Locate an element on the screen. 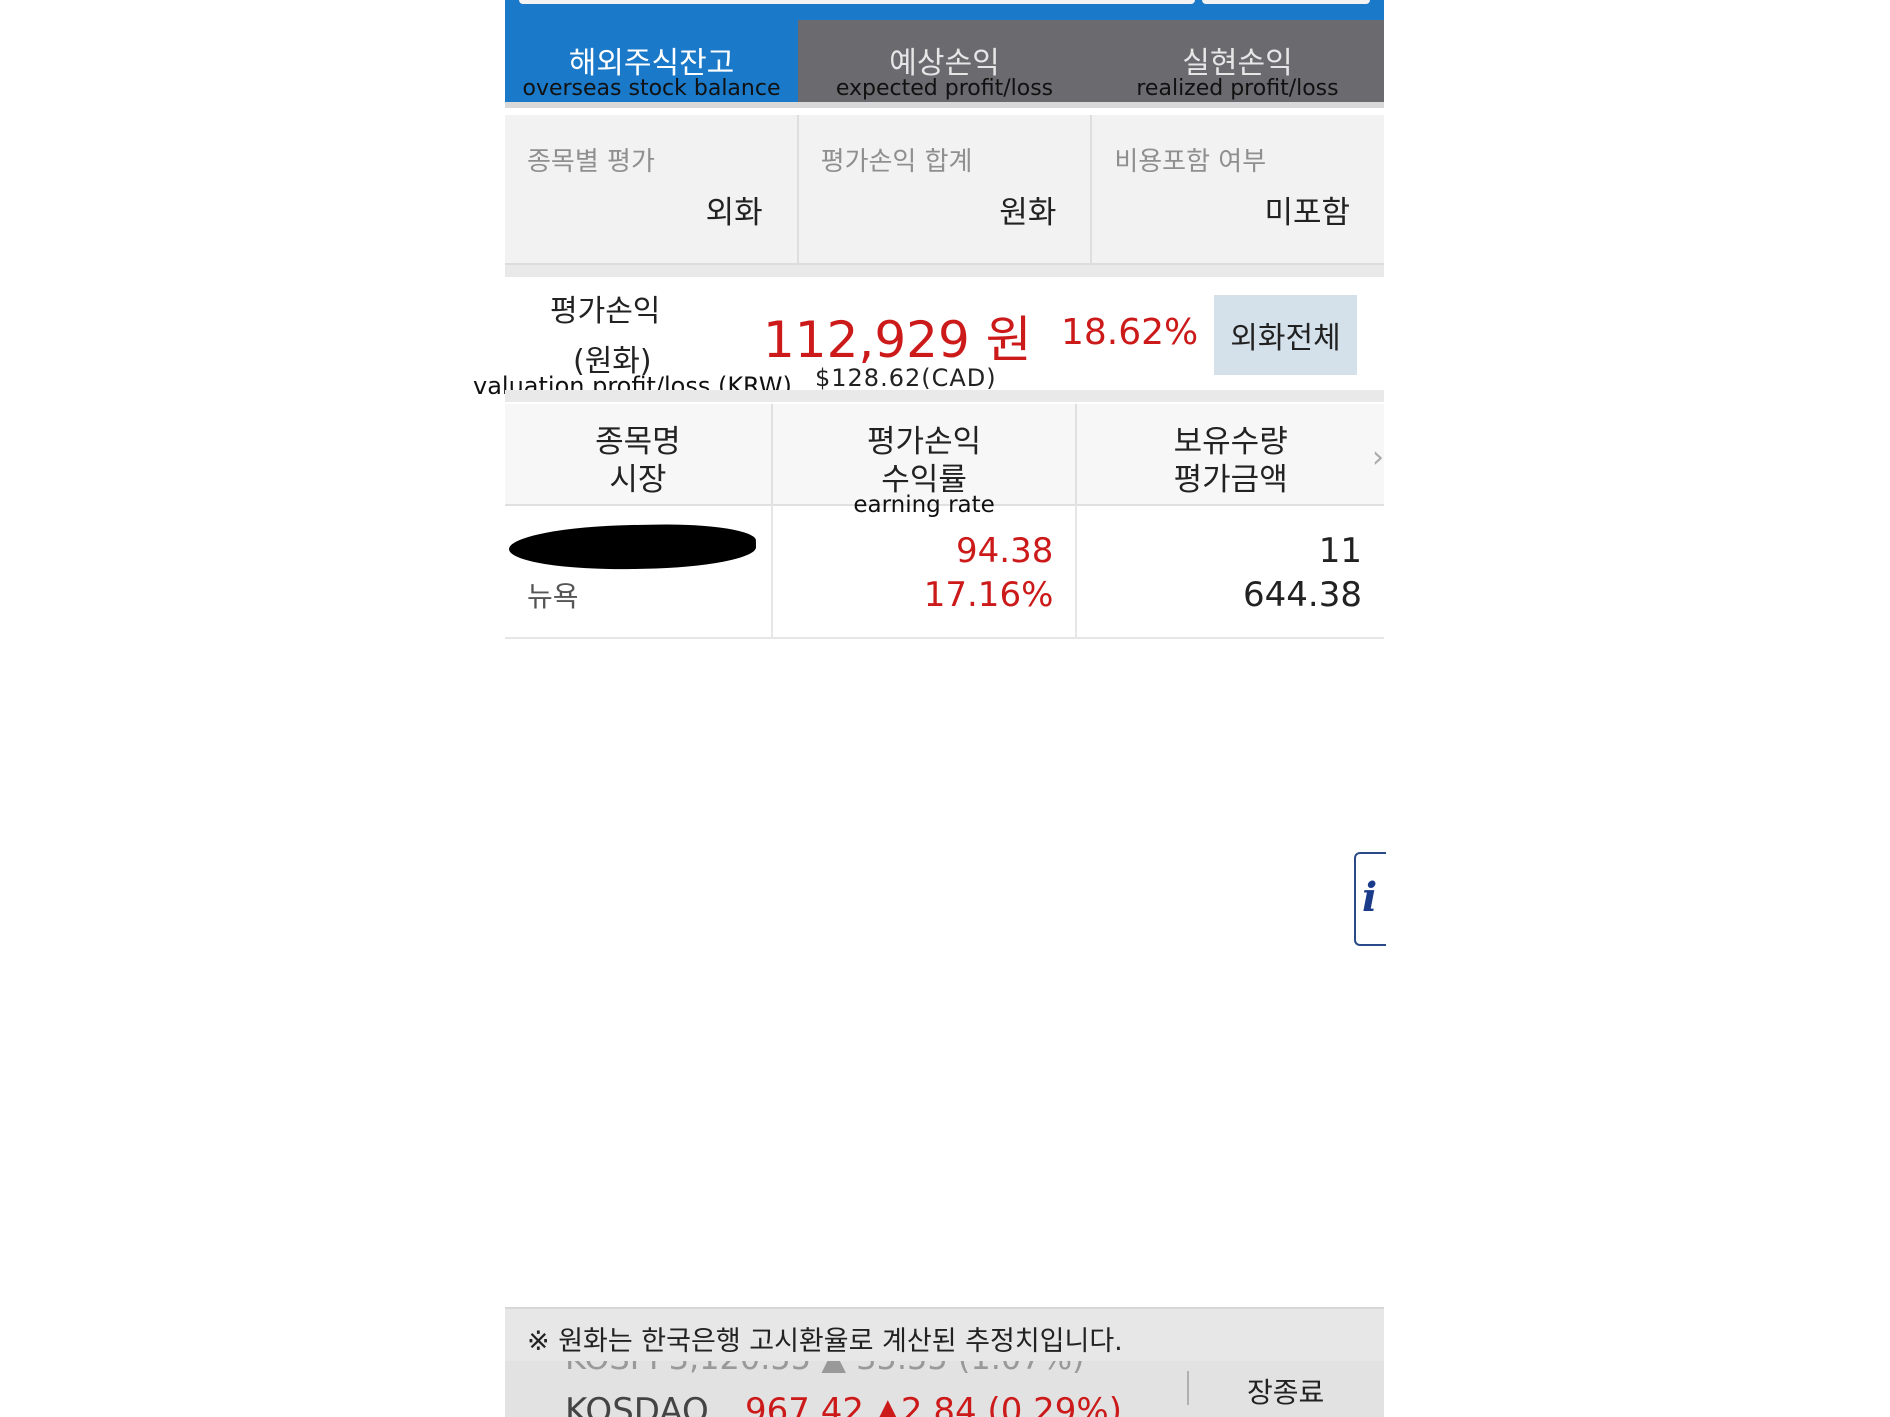 This screenshot has height=1417, width=1890. setting-value: 미포함 is located at coordinates (1307, 213).